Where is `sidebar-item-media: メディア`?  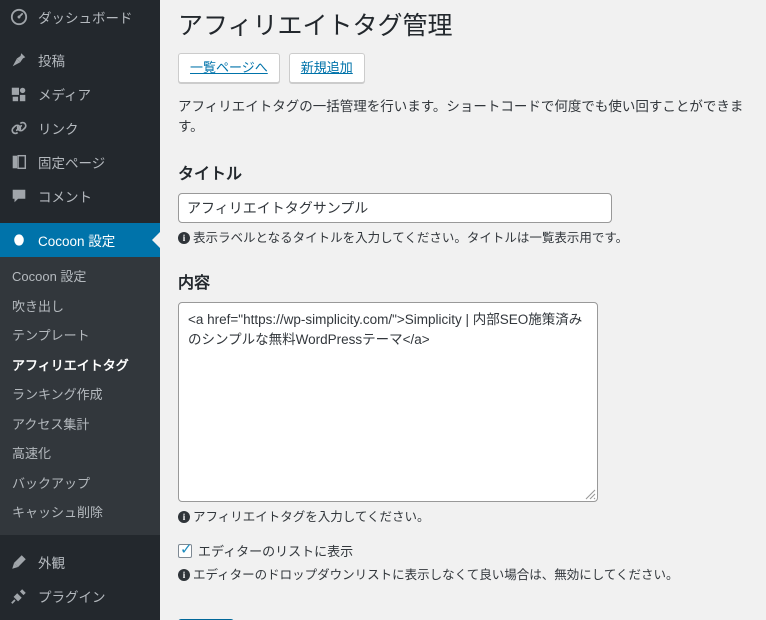
sidebar-item-media: メディア is located at coordinates (80, 94).